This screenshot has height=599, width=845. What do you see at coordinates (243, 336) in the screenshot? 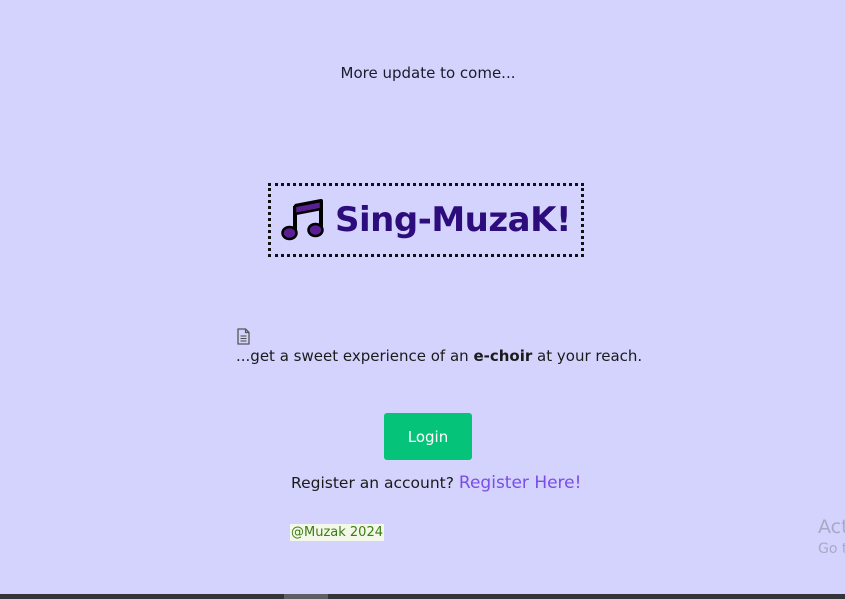
I see `document-icon` at bounding box center [243, 336].